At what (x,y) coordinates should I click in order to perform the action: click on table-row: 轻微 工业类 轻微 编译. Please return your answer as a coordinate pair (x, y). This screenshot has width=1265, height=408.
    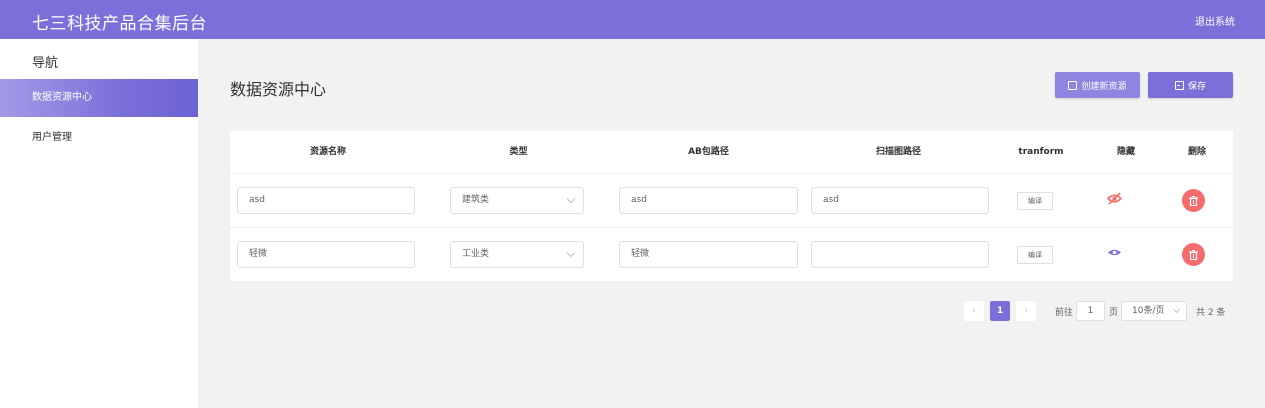
    Looking at the image, I should click on (731, 254).